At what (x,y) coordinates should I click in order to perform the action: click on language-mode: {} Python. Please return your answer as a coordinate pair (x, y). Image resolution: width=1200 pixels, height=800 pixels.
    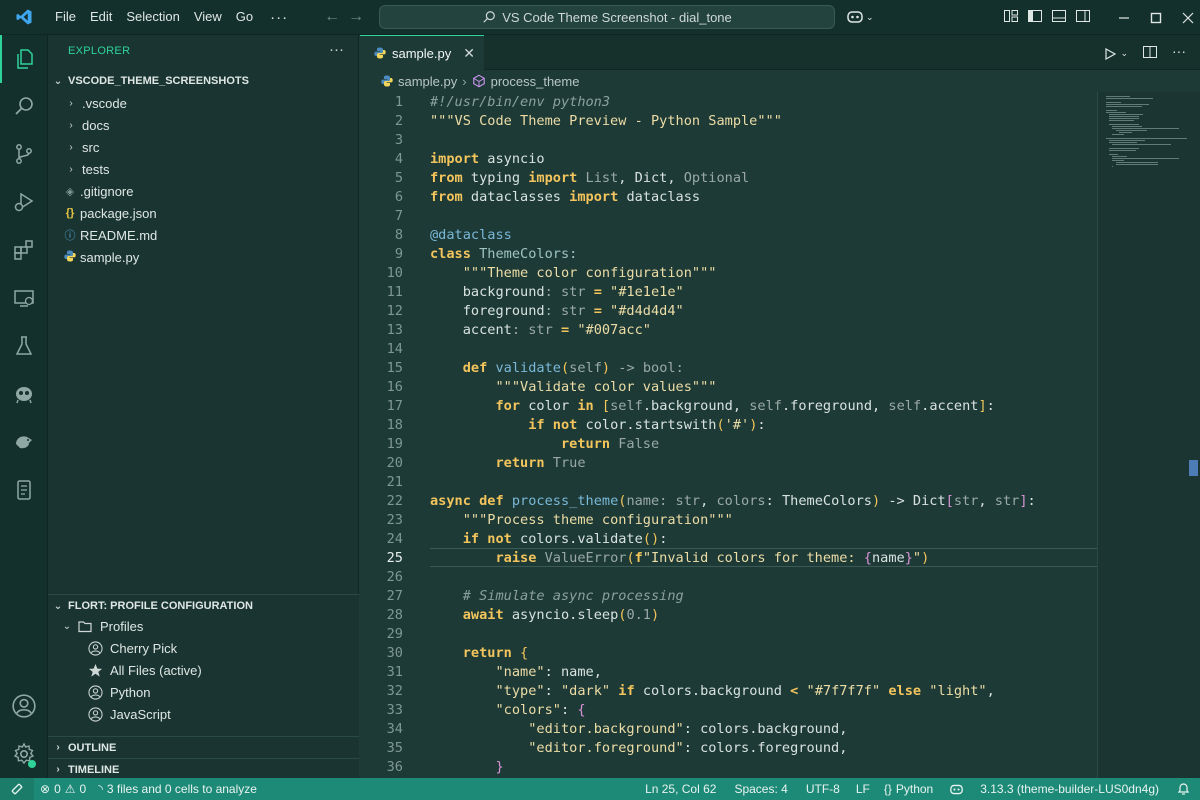
    Looking at the image, I should click on (908, 789).